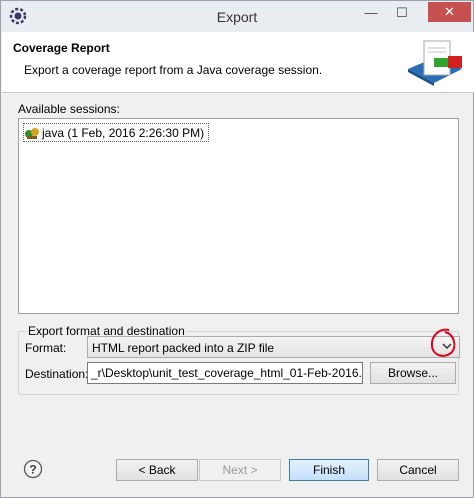  I want to click on coverage-report-banner-icon, so click(435, 63).